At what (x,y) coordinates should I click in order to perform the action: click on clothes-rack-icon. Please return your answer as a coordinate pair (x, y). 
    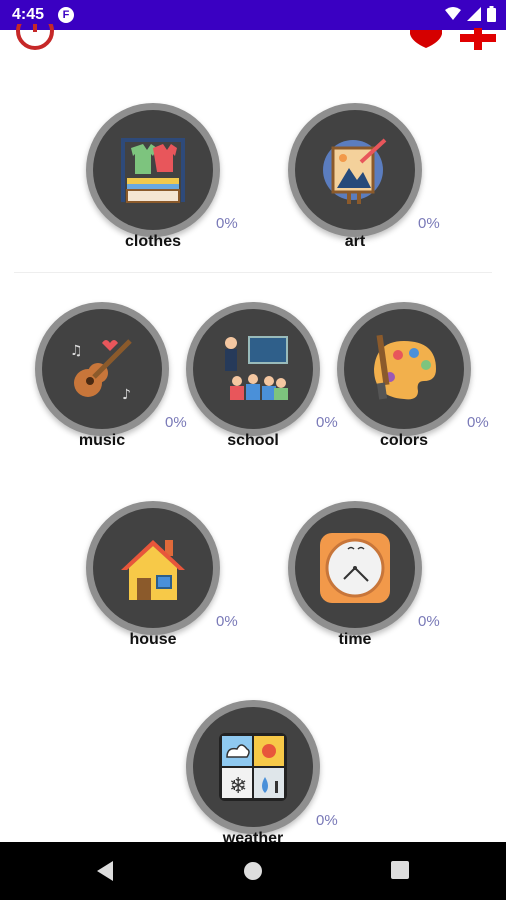
    Looking at the image, I should click on (153, 170).